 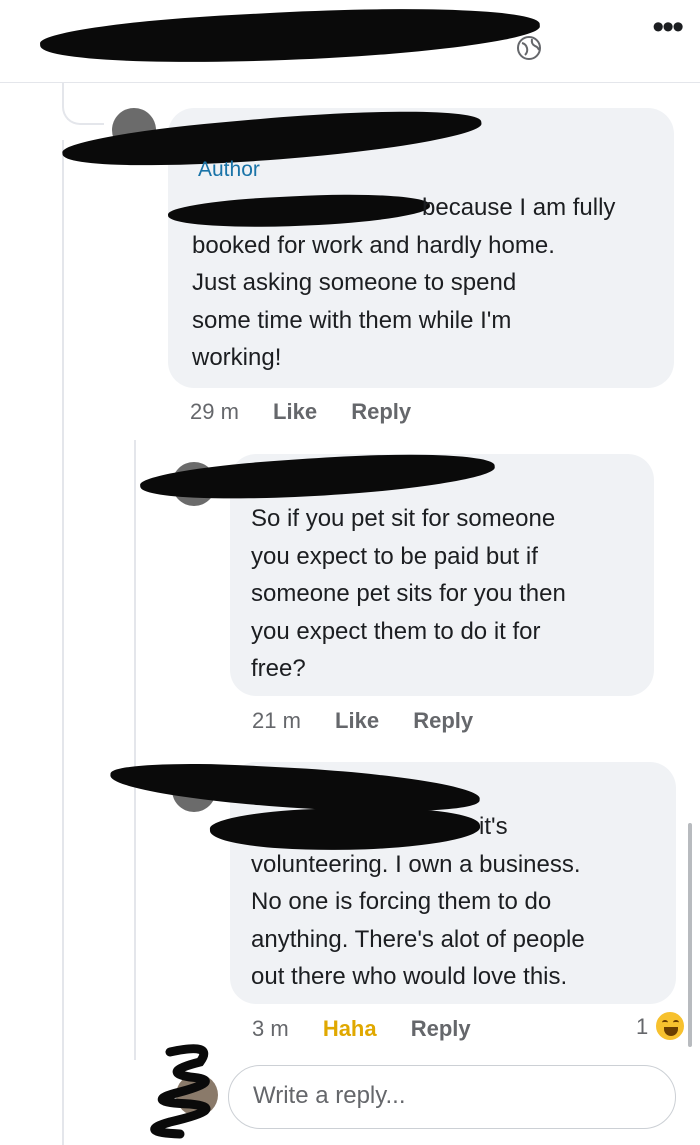 What do you see at coordinates (270, 1028) in the screenshot?
I see `comment-time: 3 m` at bounding box center [270, 1028].